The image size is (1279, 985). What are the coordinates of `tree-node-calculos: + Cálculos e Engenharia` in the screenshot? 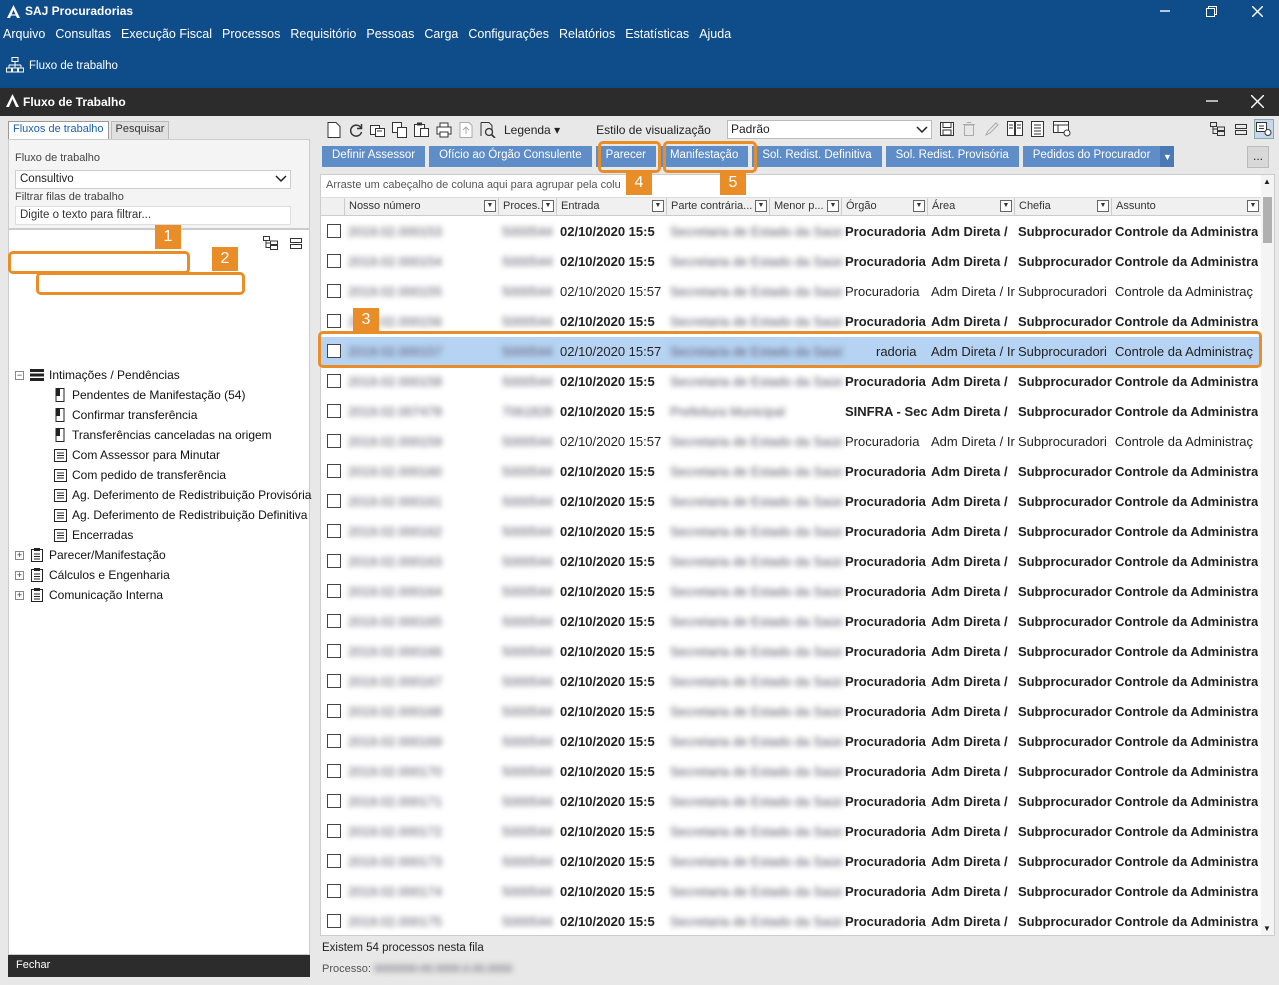 It's located at (92, 575).